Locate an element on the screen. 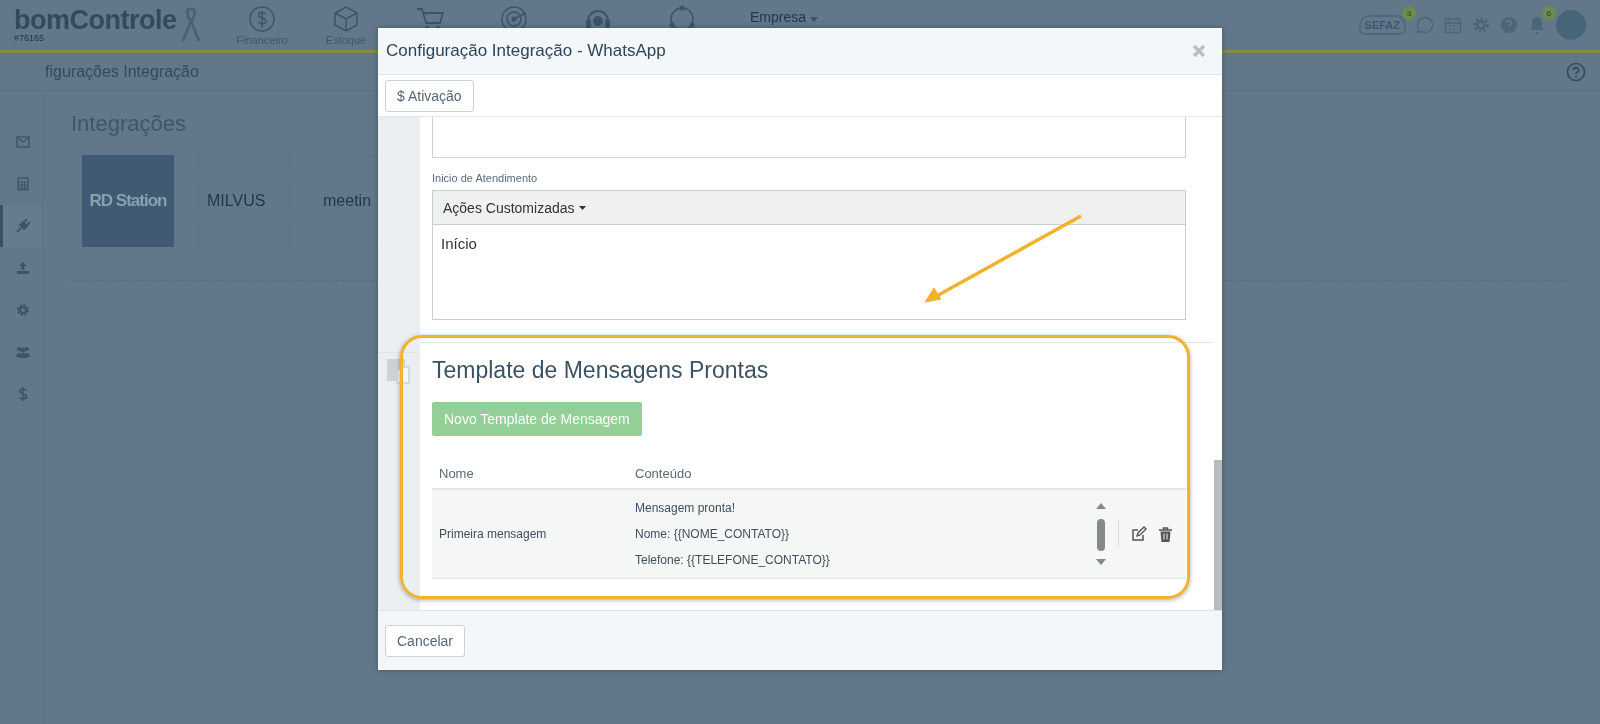 The image size is (1600, 724). scrollbar-drawing is located at coordinates (1101, 534).